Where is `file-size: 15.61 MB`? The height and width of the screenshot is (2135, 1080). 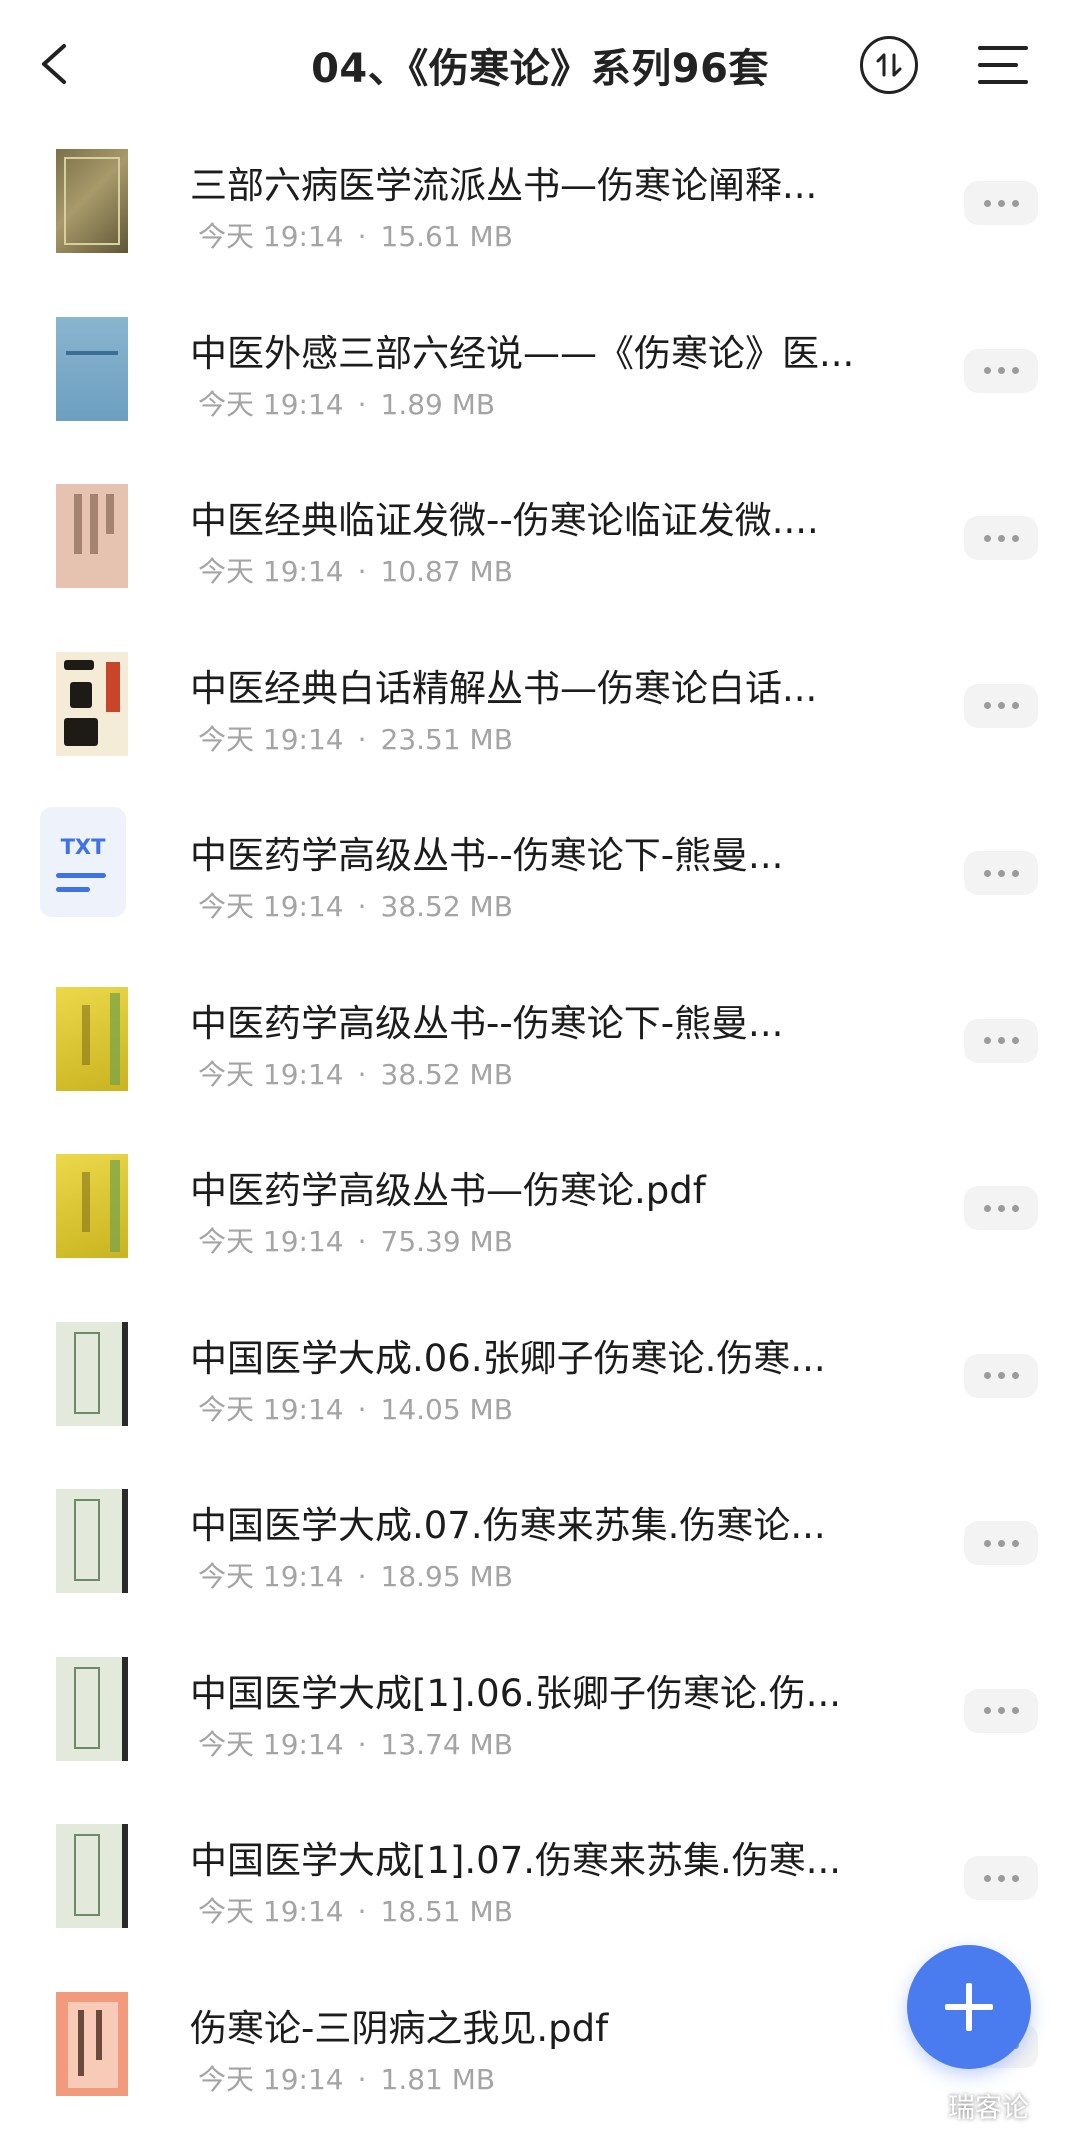 file-size: 15.61 MB is located at coordinates (447, 236).